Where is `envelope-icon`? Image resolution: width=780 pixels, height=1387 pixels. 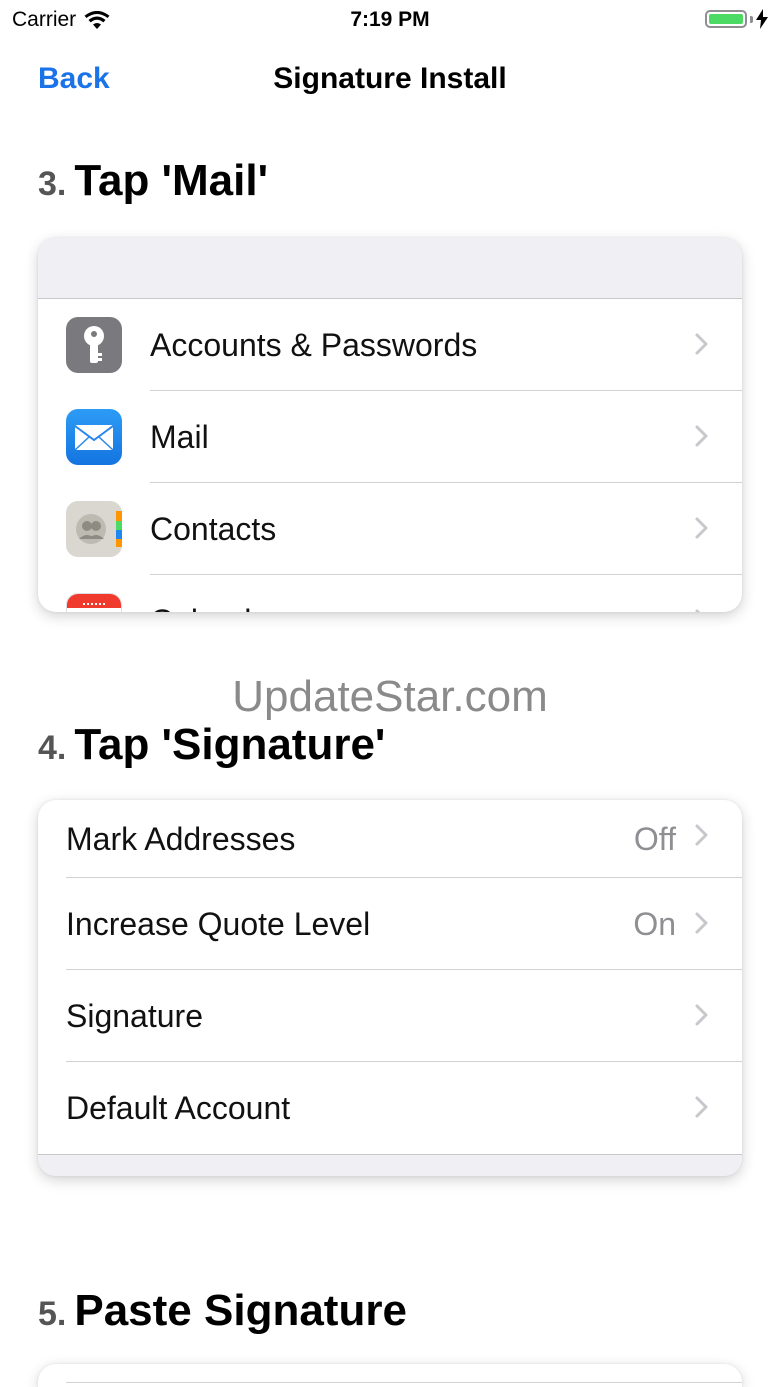
envelope-icon is located at coordinates (94, 437).